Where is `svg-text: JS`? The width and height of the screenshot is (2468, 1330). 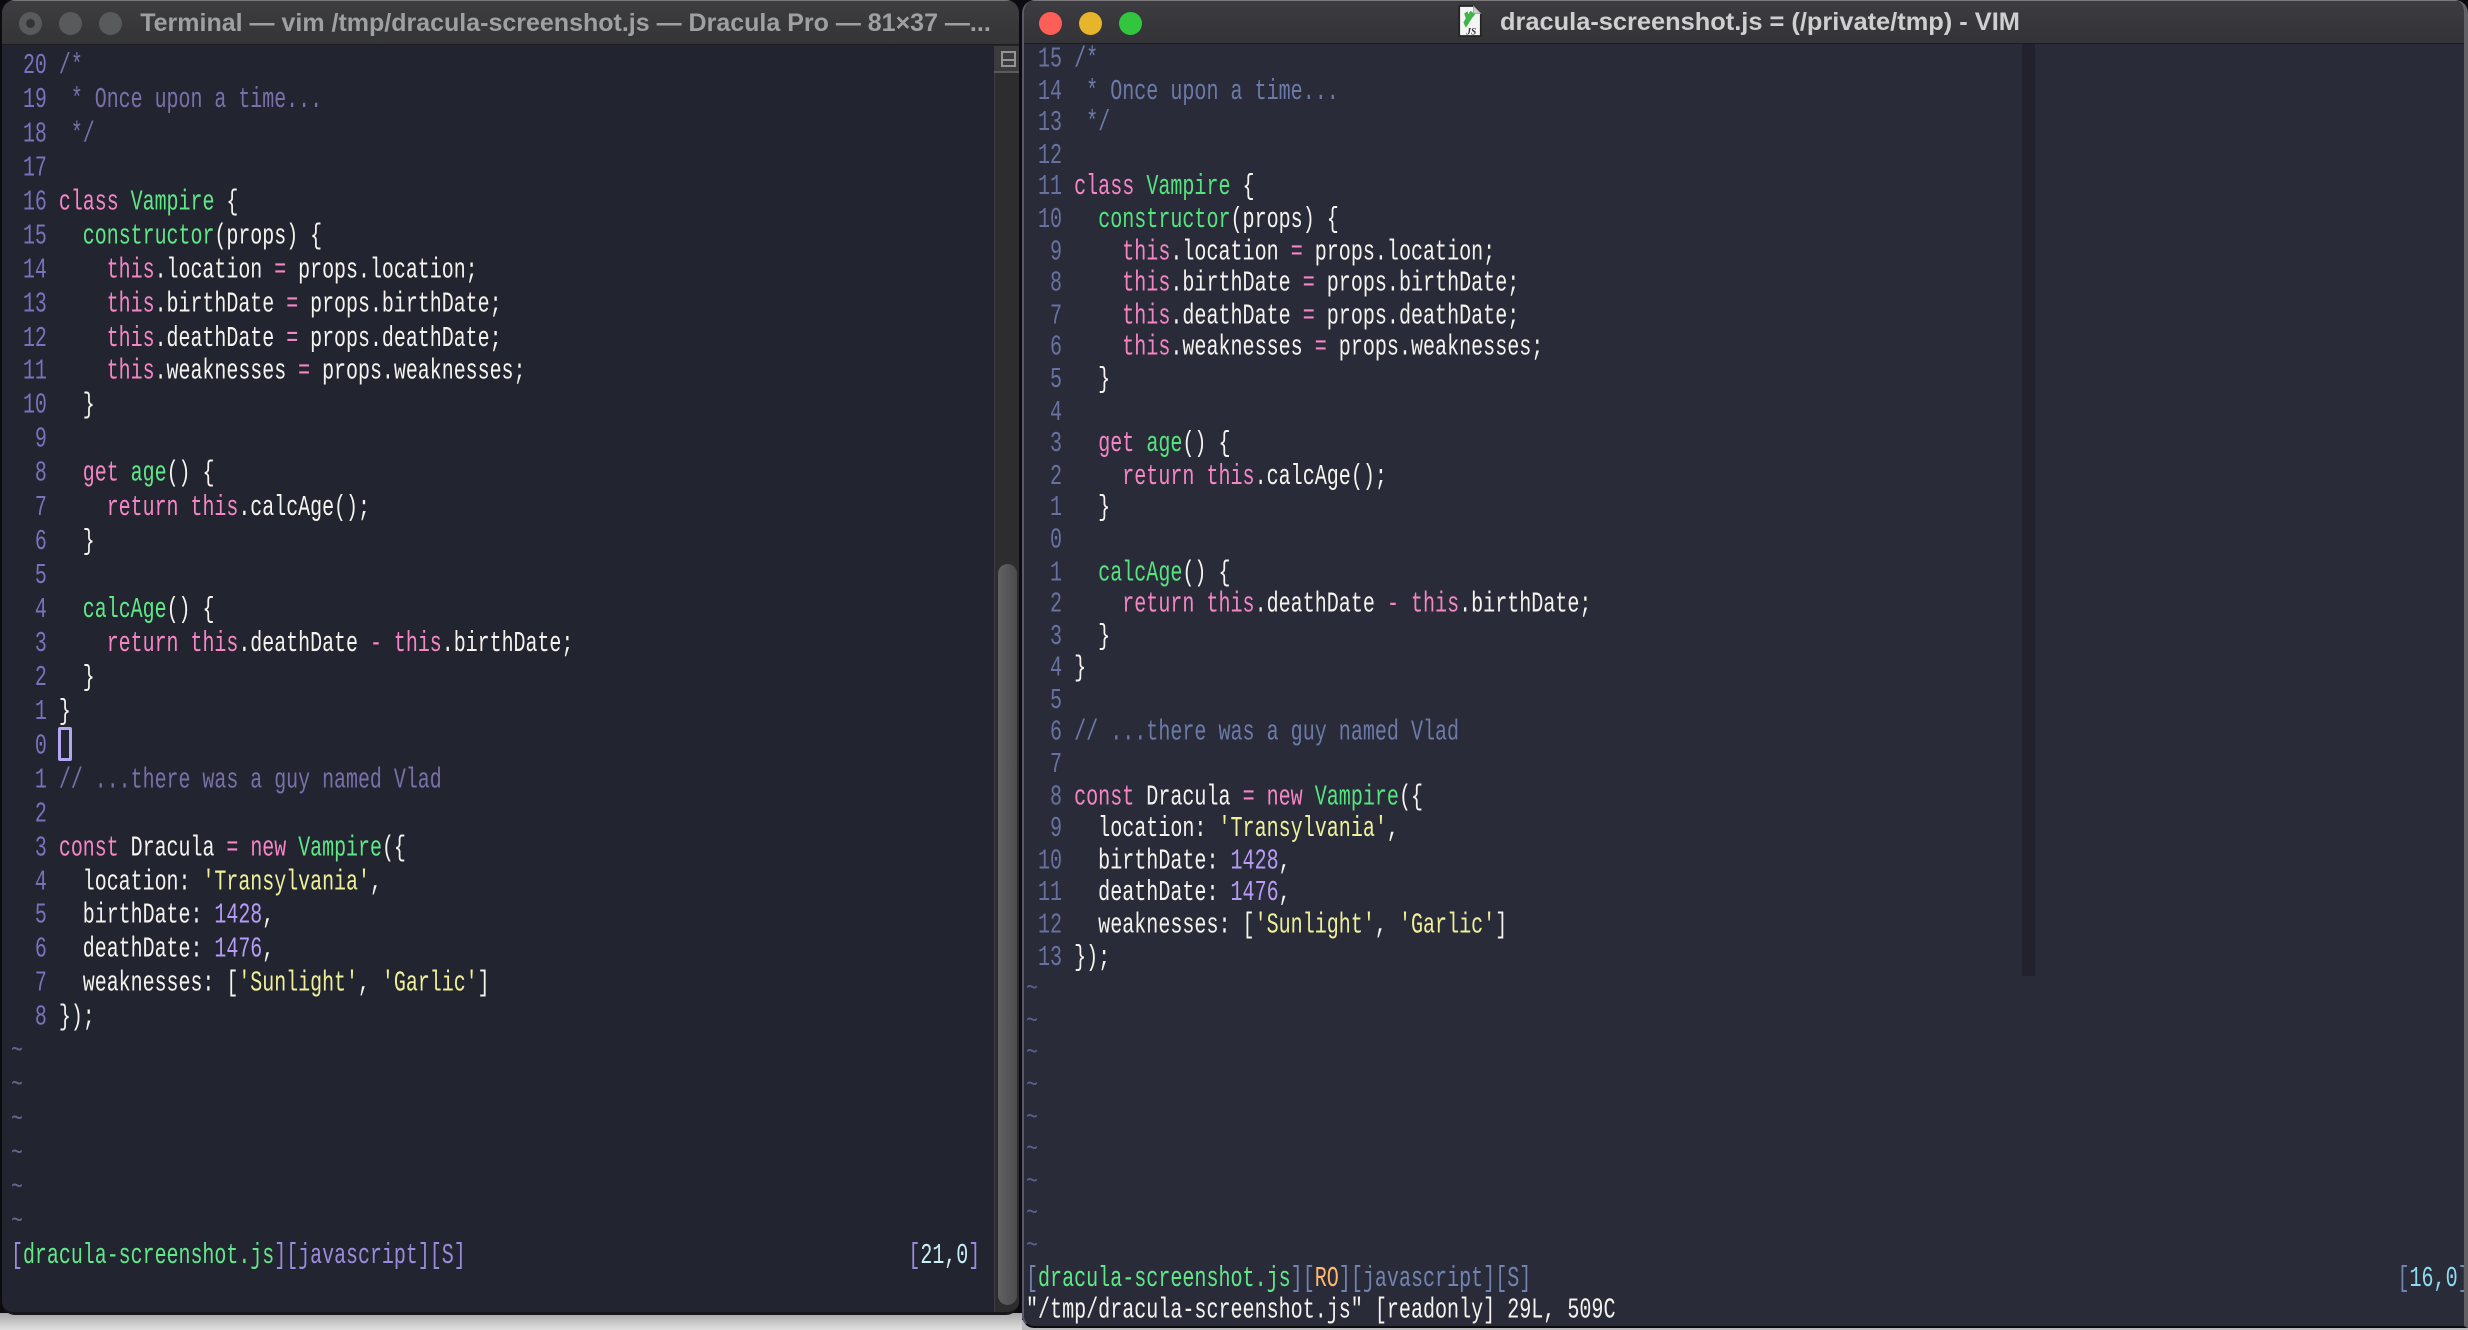 svg-text: JS is located at coordinates (1470, 33).